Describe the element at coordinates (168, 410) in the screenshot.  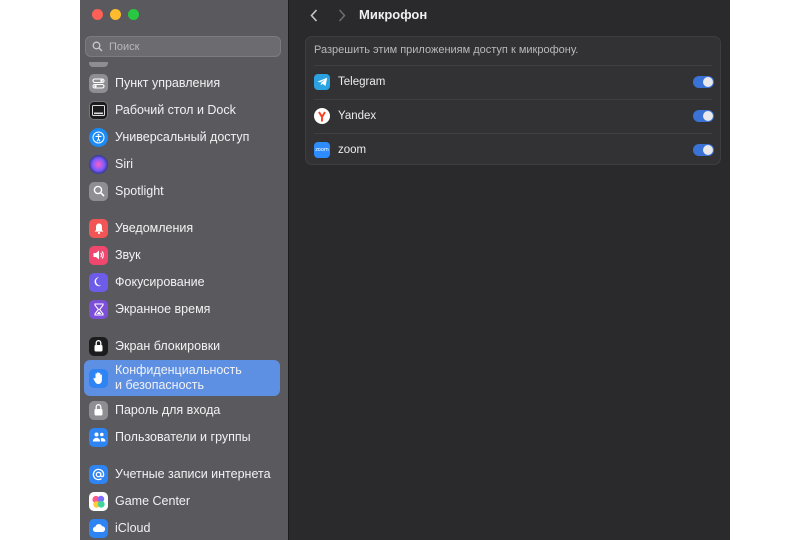
I see `sidebar-item-label: Пароль для входа` at that location.